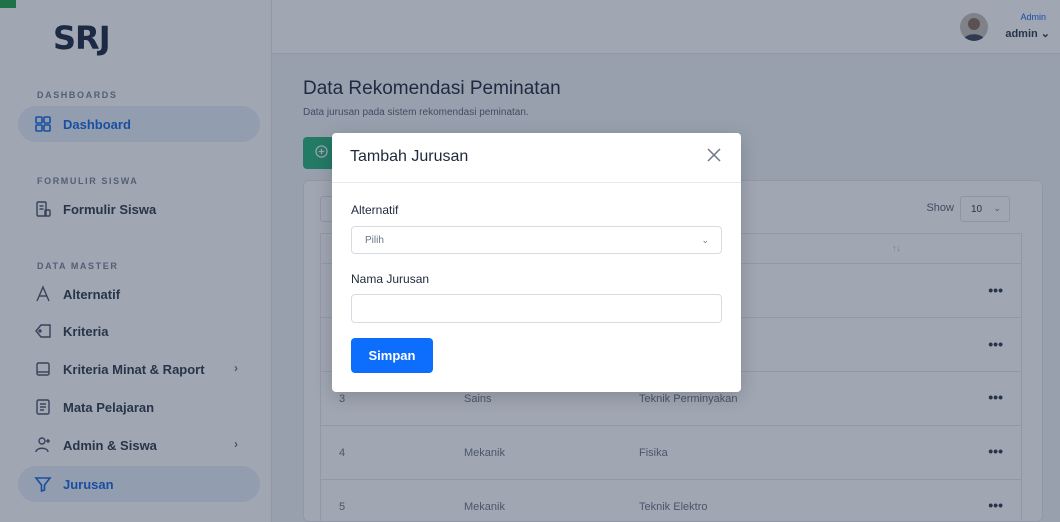  What do you see at coordinates (390, 279) in the screenshot?
I see `nama-jurusan-label: Nama Jurusan` at bounding box center [390, 279].